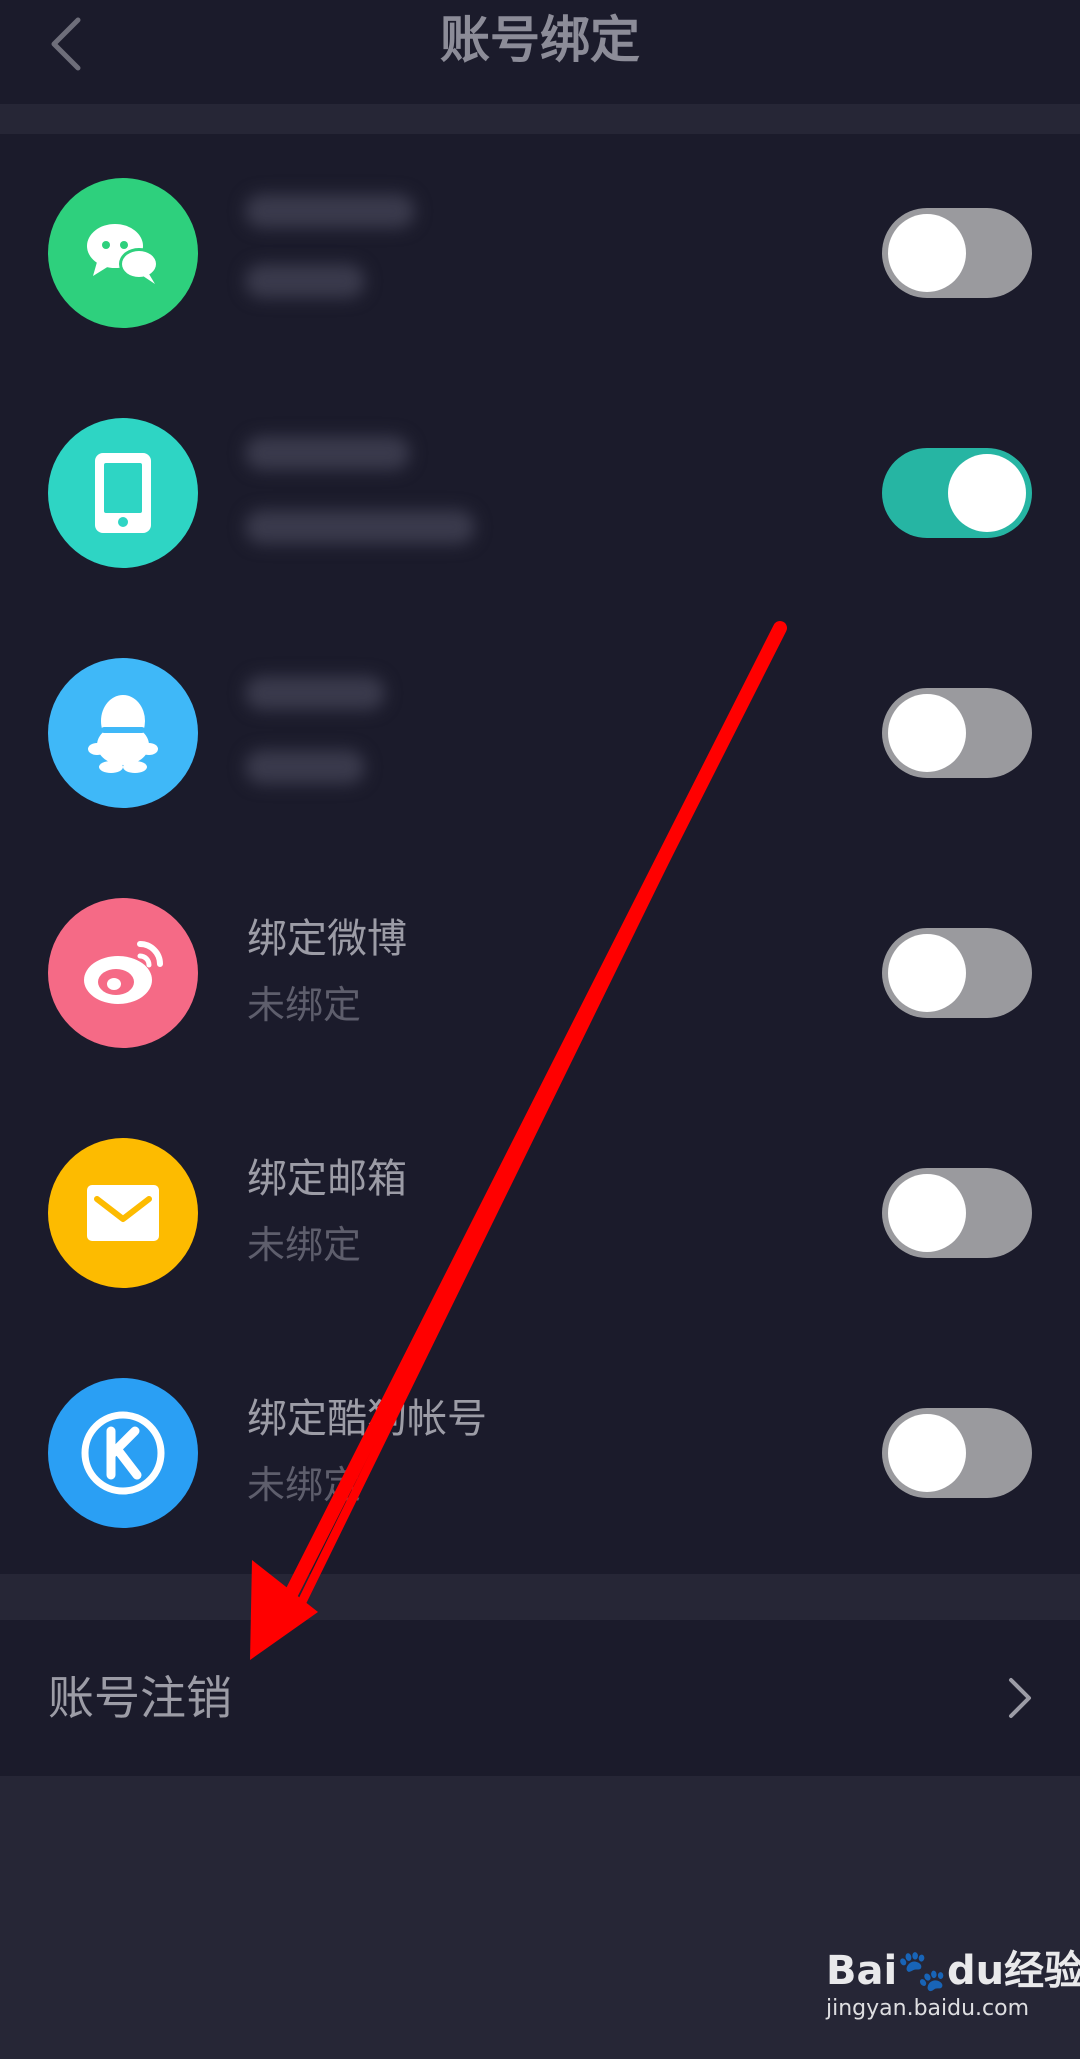  What do you see at coordinates (123, 1453) in the screenshot?
I see `kugou-icon` at bounding box center [123, 1453].